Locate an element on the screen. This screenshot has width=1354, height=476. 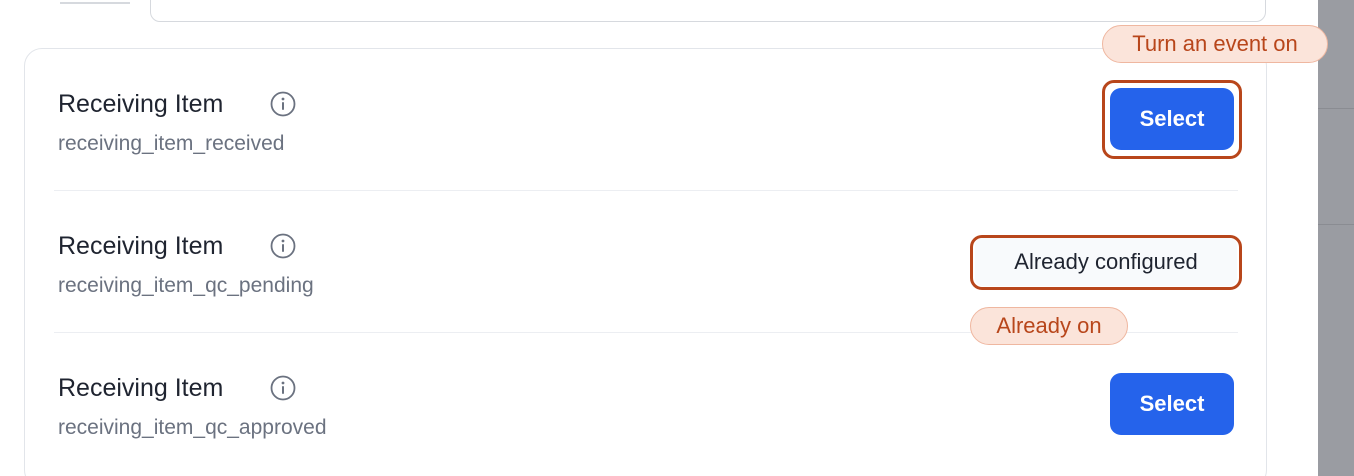
annotation-already-on: Already on is located at coordinates (1049, 326).